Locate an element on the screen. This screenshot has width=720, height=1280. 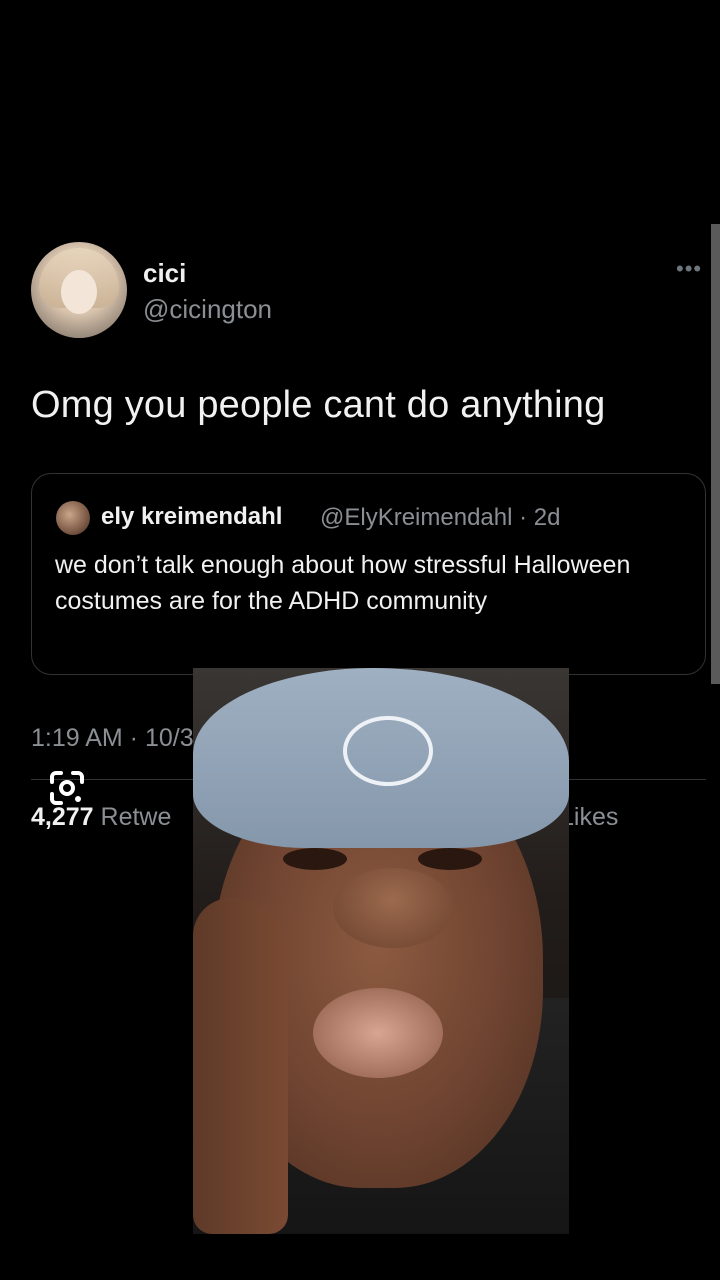
overlay-right-eye is located at coordinates (450, 859).